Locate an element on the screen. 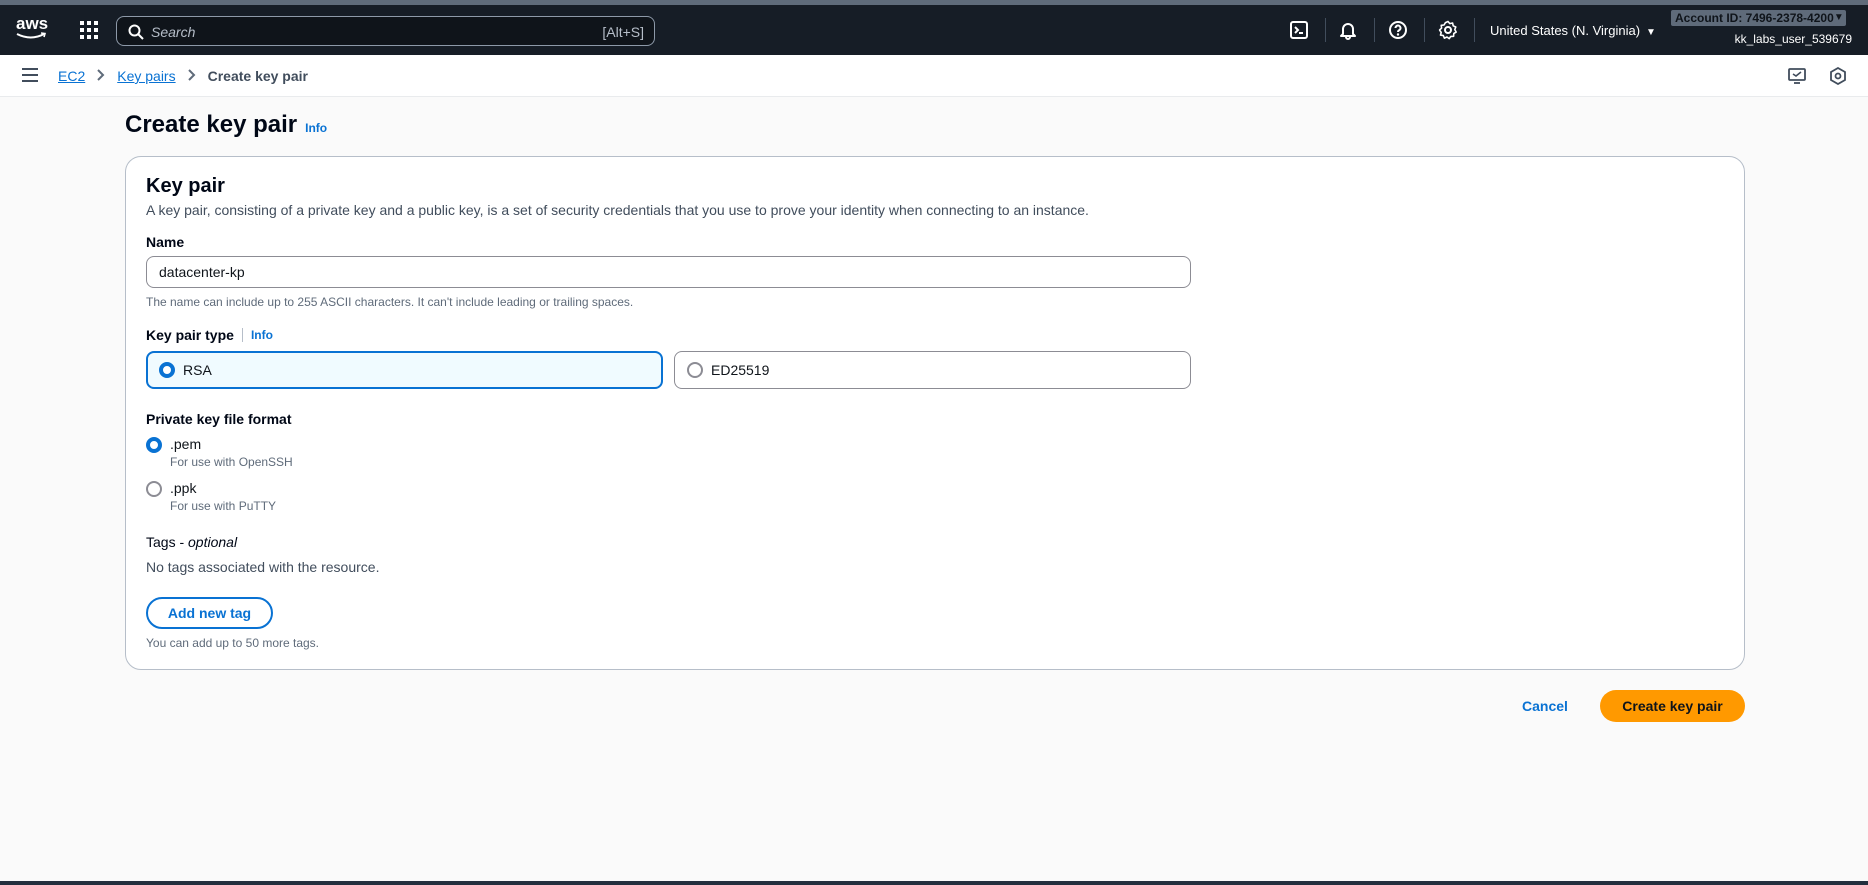 The image size is (1868, 885). name-field is located at coordinates (668, 272).